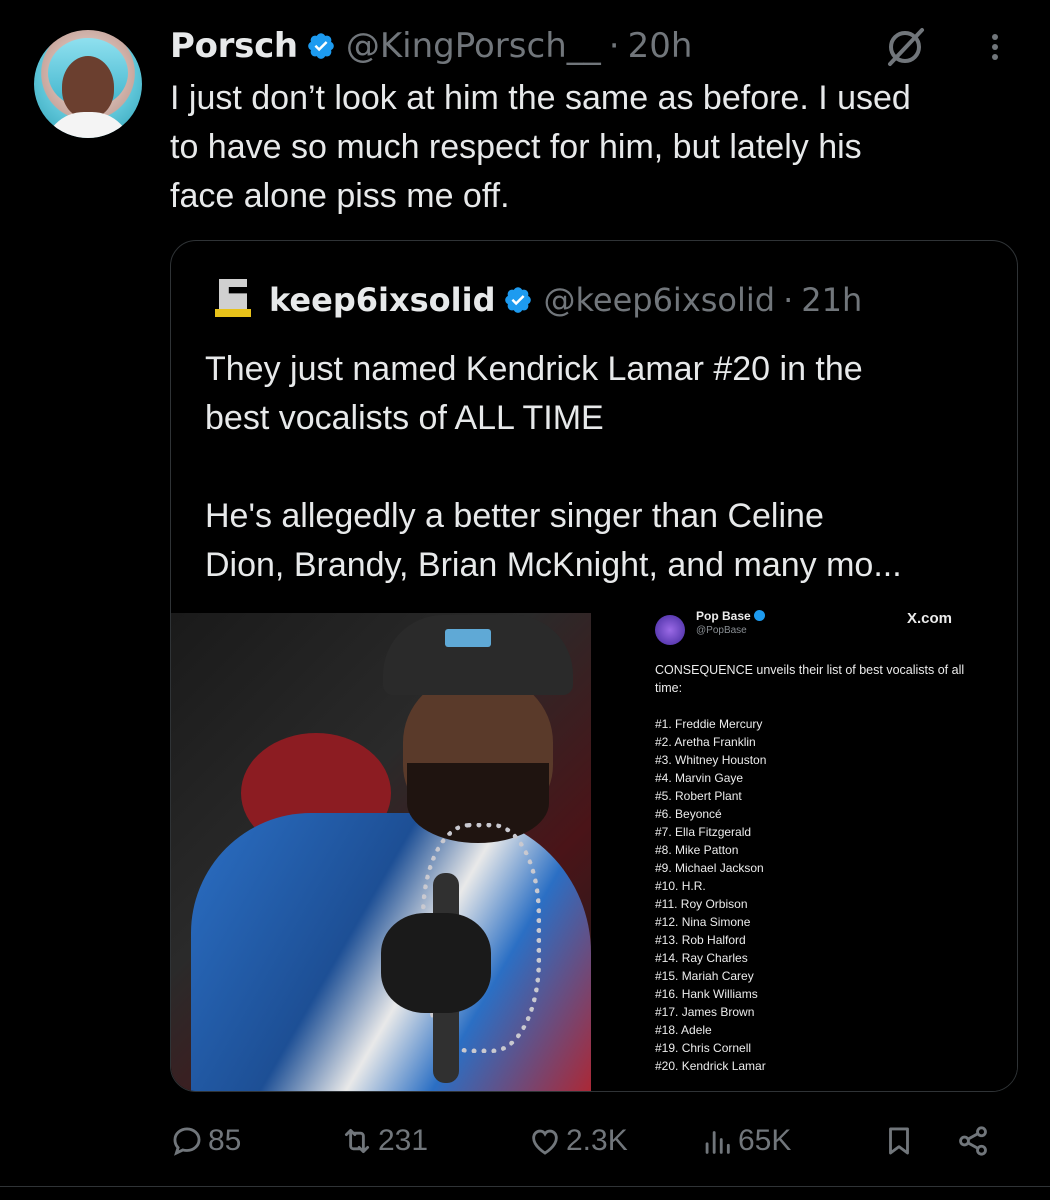 This screenshot has width=1050, height=1200. I want to click on tweet-header: Porsch @KingPorsch__ · 20h, so click(431, 46).